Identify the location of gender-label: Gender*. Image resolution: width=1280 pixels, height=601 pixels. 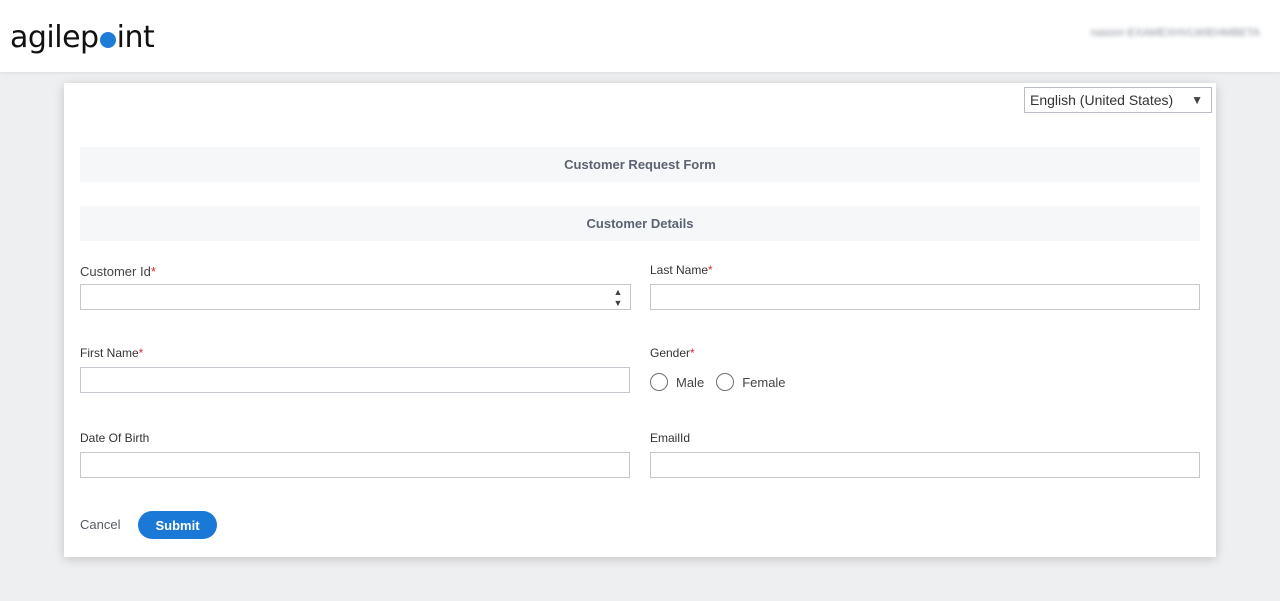
(672, 353).